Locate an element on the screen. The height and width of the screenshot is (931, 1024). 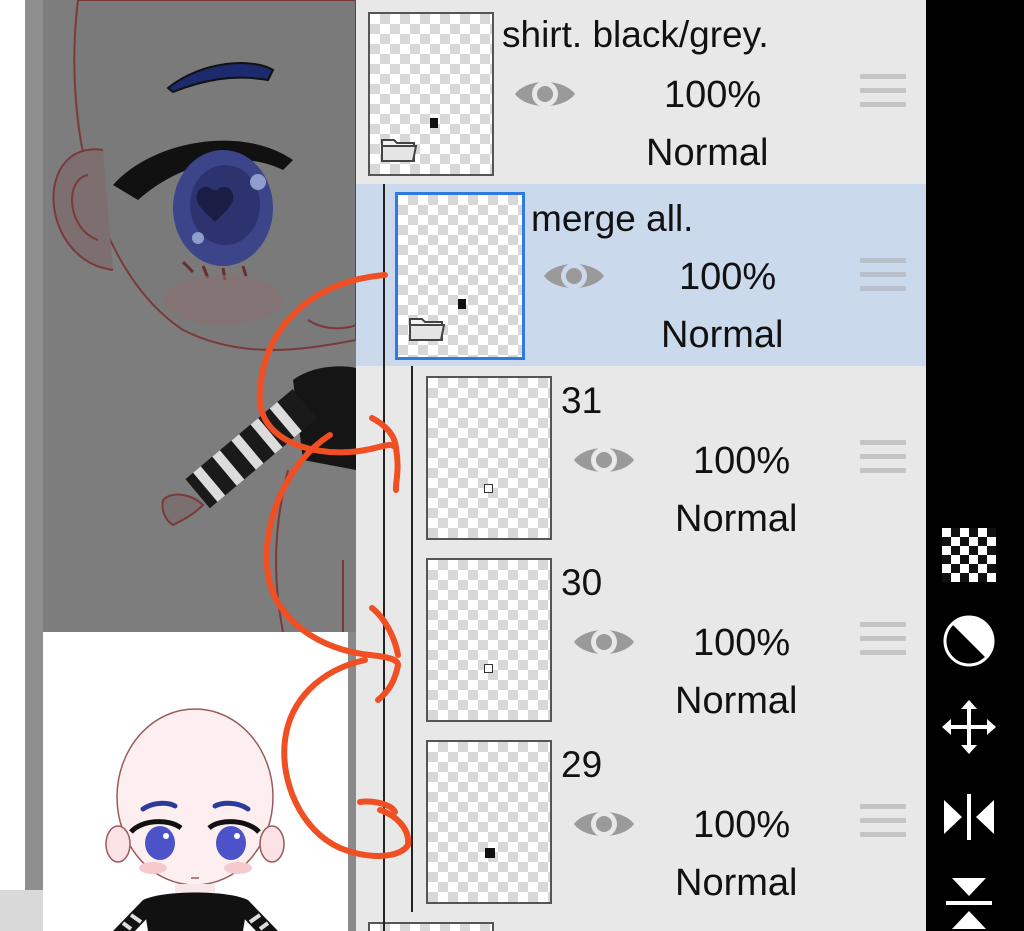
layer-row: 30 100% Normal is located at coordinates (641, 640).